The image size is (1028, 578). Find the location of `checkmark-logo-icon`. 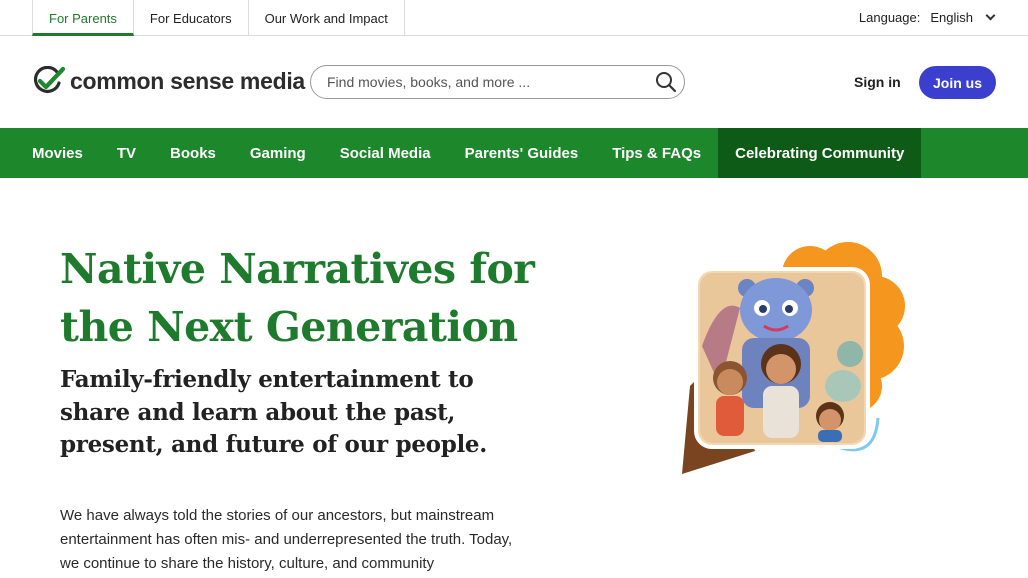

checkmark-logo-icon is located at coordinates (49, 79).